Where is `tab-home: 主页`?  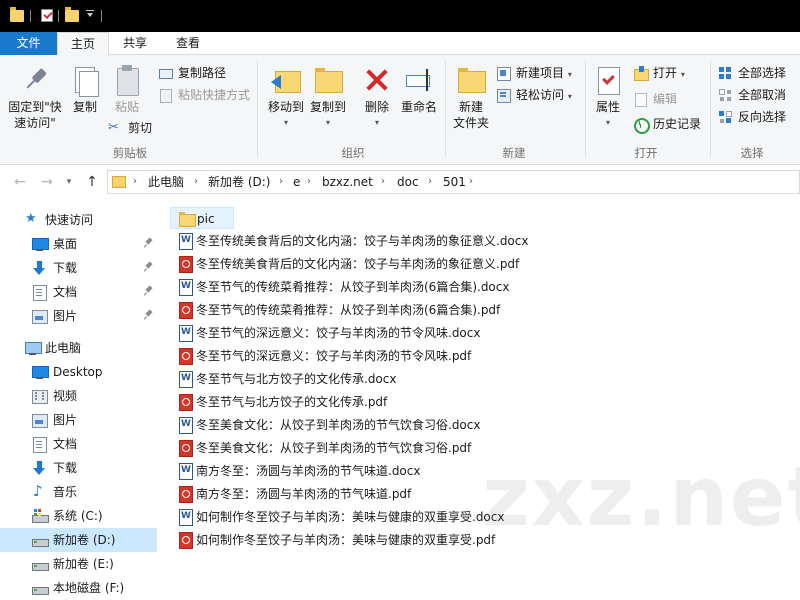 tab-home: 主页 is located at coordinates (83, 44).